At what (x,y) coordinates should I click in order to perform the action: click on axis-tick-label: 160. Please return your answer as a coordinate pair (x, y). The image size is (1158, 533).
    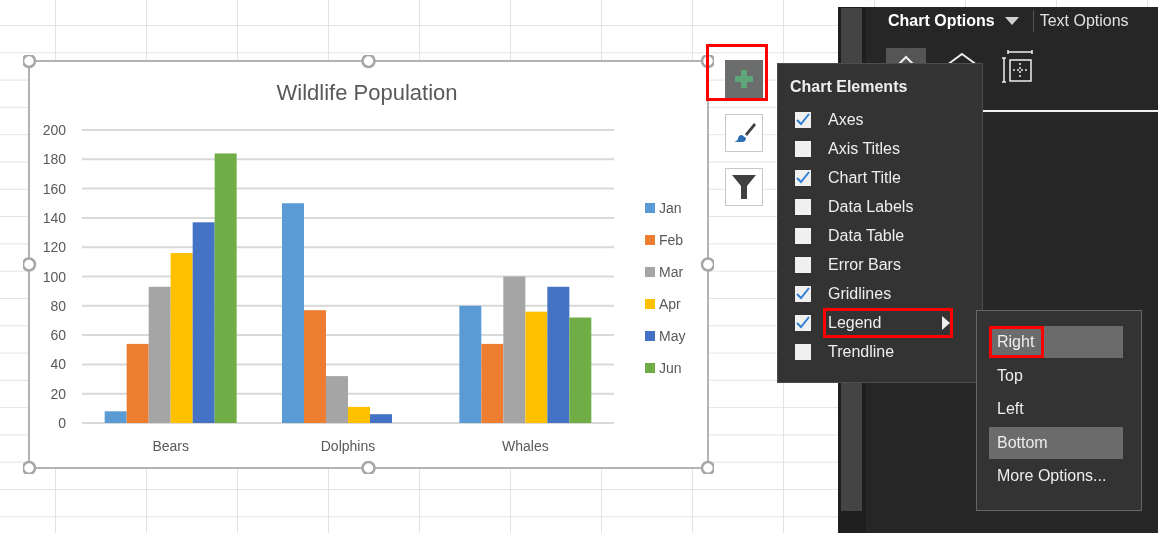
    Looking at the image, I should click on (54, 188).